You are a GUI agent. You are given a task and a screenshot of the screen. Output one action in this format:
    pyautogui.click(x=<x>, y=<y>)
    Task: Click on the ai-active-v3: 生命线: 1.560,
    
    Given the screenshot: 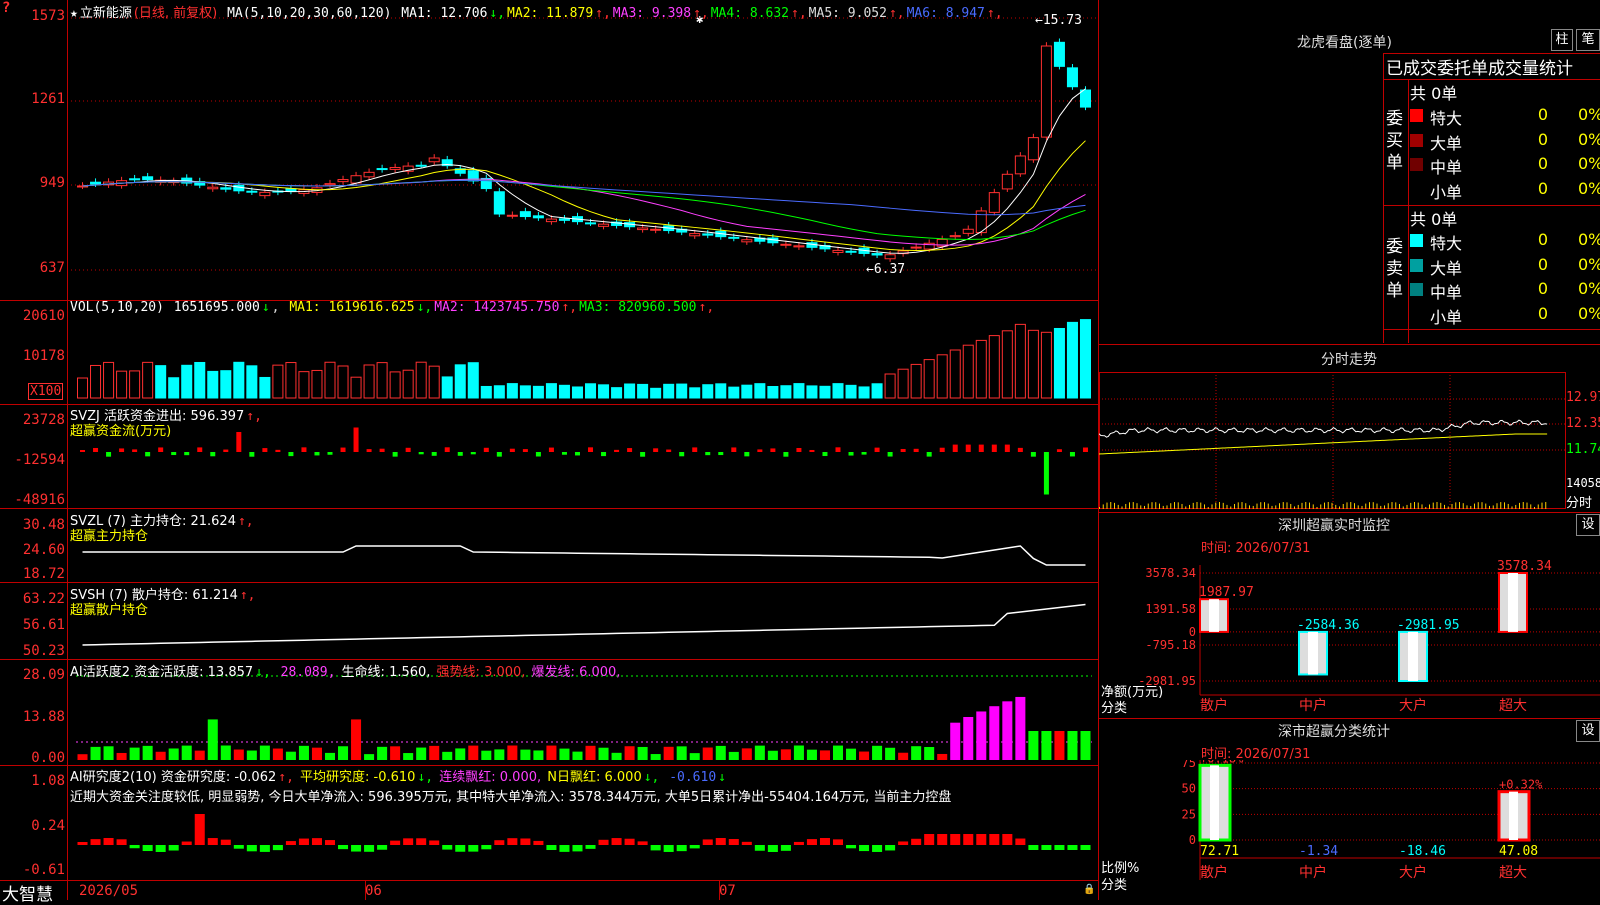 What is the action you would take?
    pyautogui.click(x=384, y=672)
    